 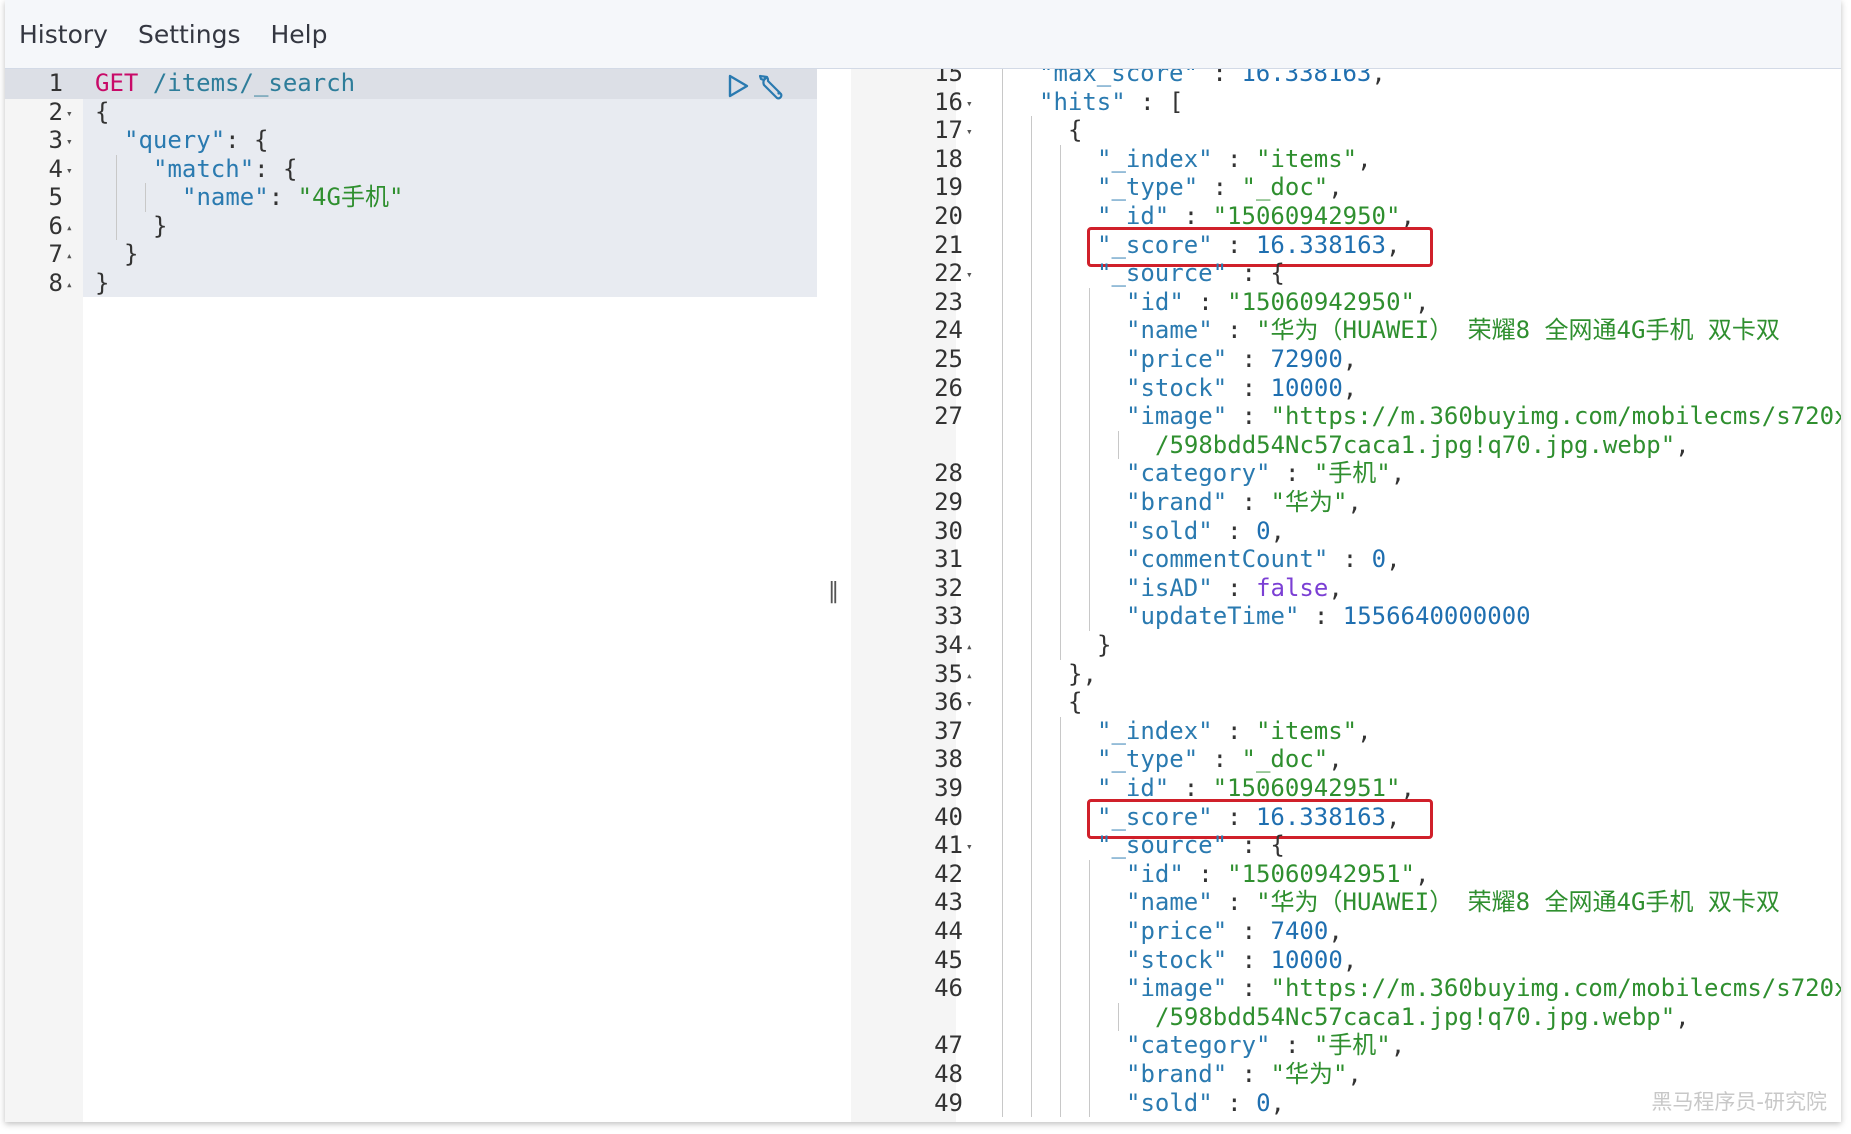 What do you see at coordinates (1346, 302) in the screenshot?
I see `code-line: 23 "id" : "15060942950",` at bounding box center [1346, 302].